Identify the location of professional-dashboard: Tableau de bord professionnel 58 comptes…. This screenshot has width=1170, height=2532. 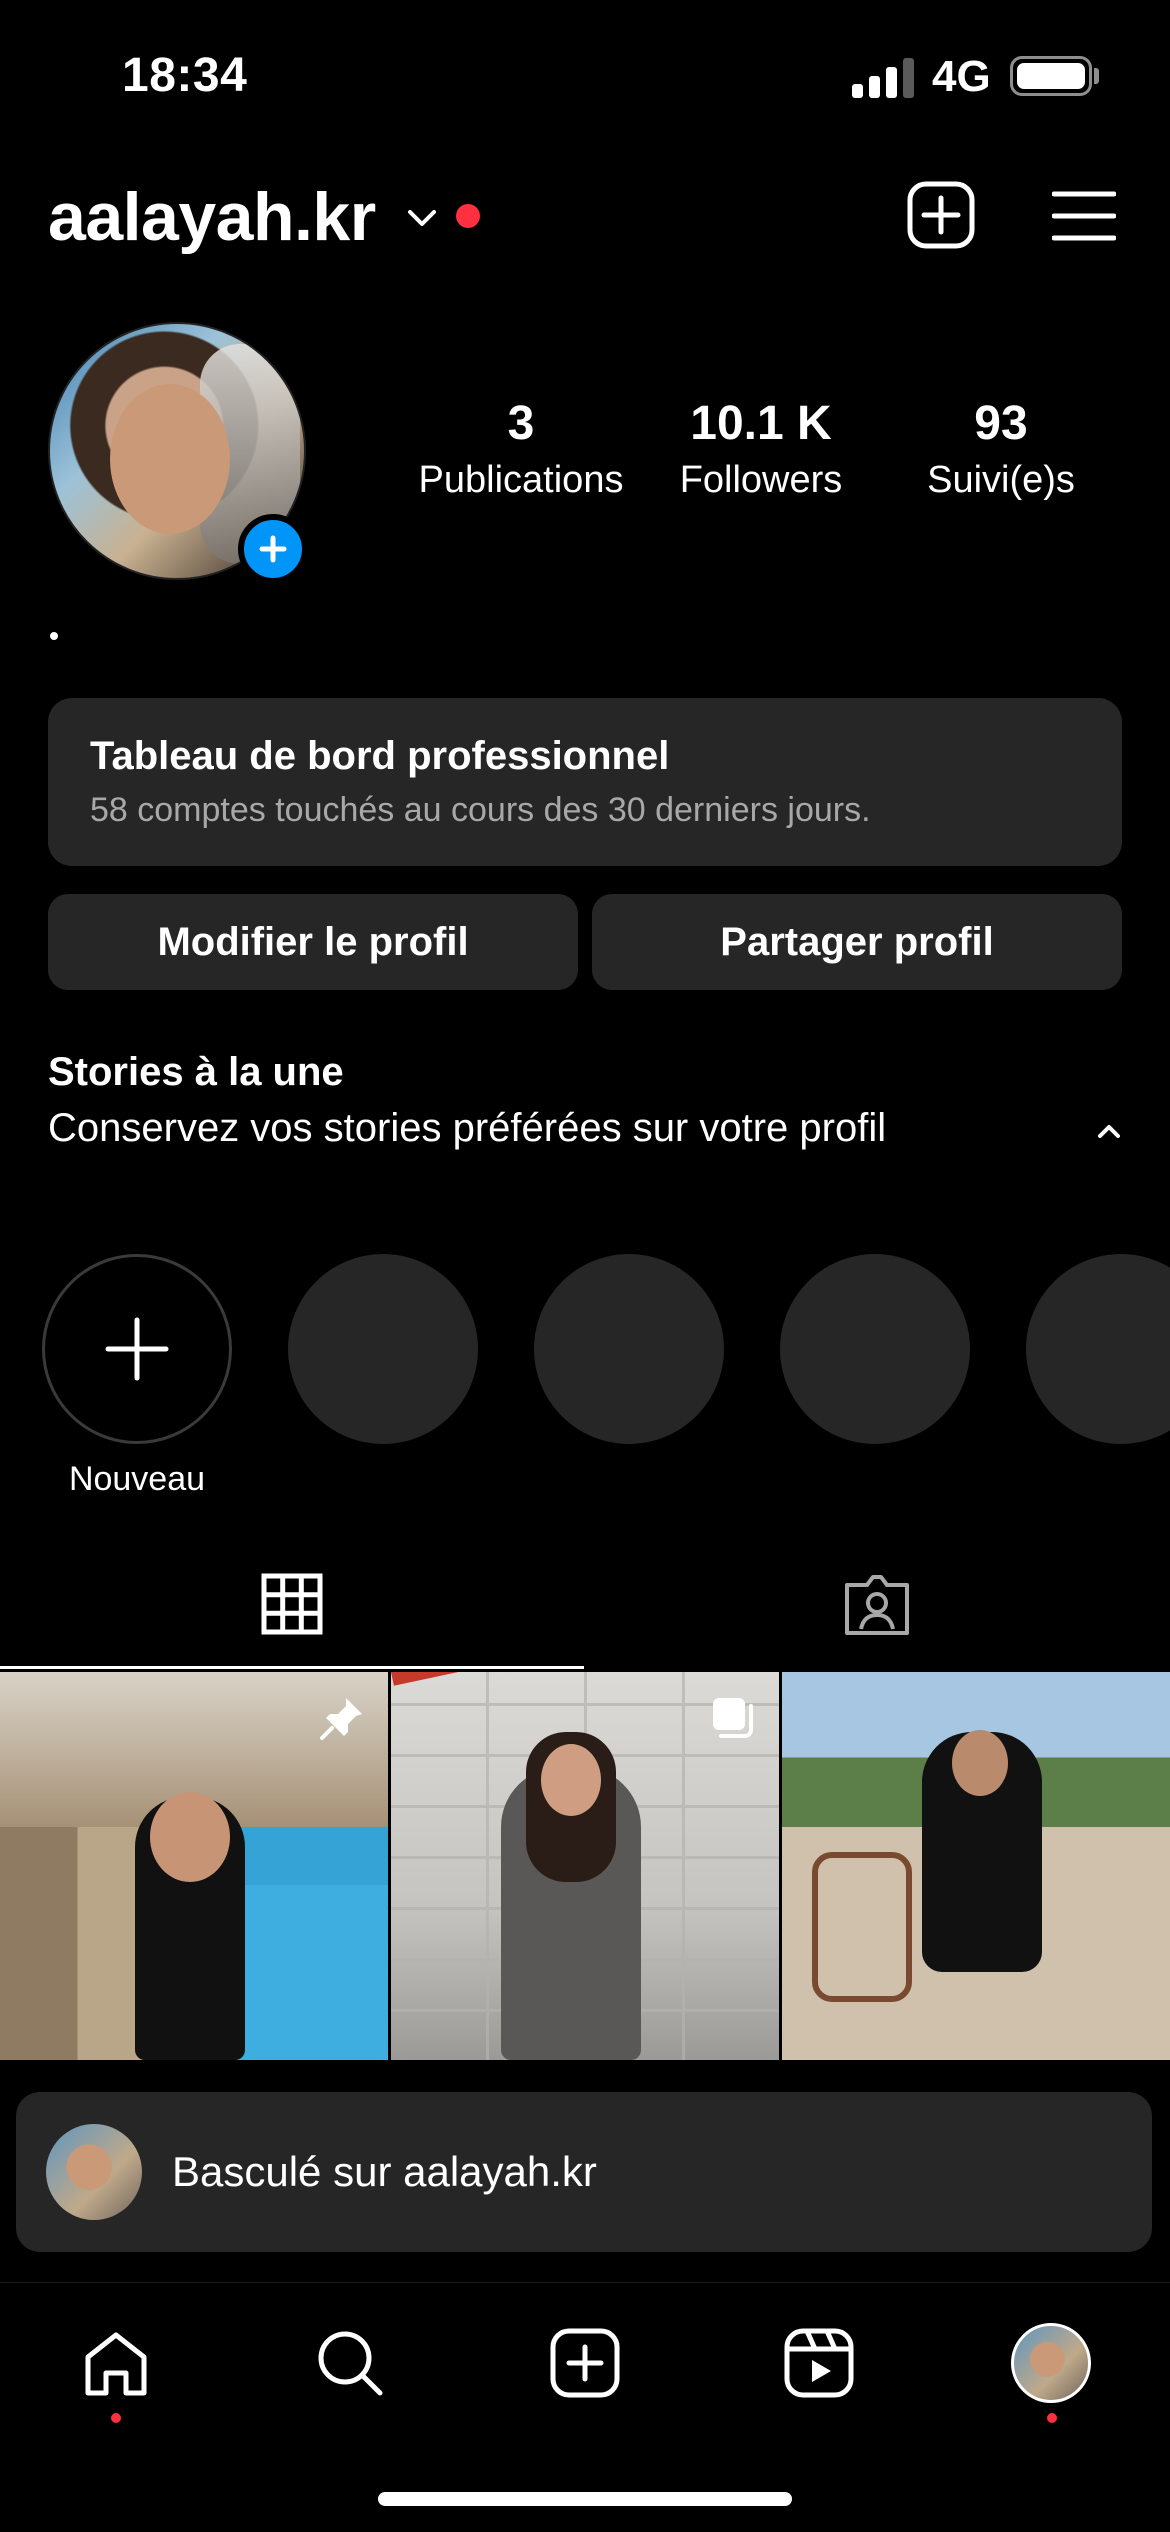
(585, 782).